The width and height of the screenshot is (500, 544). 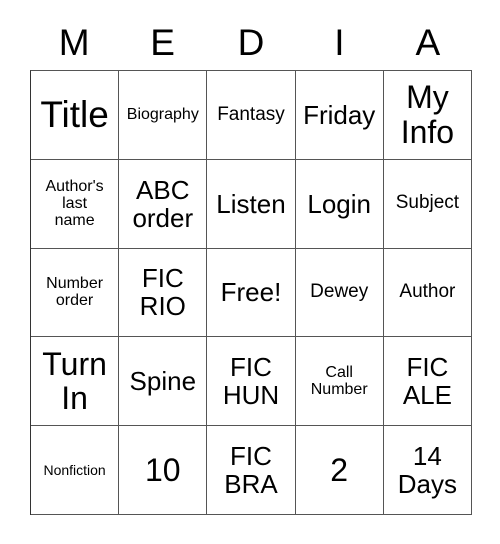 I want to click on bingo-cell: 2, so click(x=339, y=470).